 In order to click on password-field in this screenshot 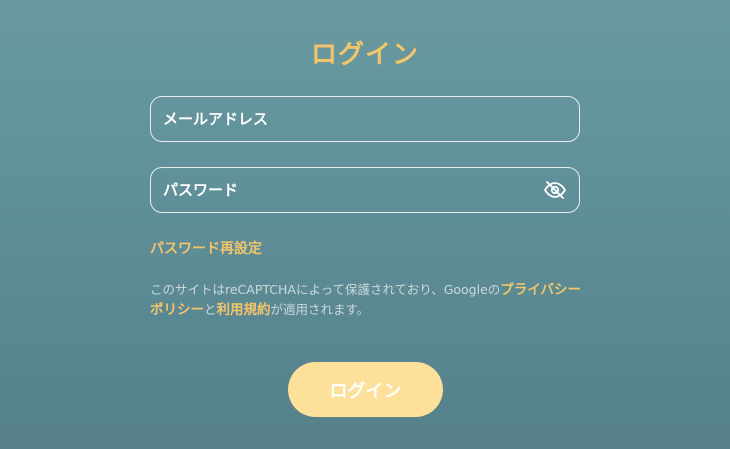, I will do `click(365, 190)`.